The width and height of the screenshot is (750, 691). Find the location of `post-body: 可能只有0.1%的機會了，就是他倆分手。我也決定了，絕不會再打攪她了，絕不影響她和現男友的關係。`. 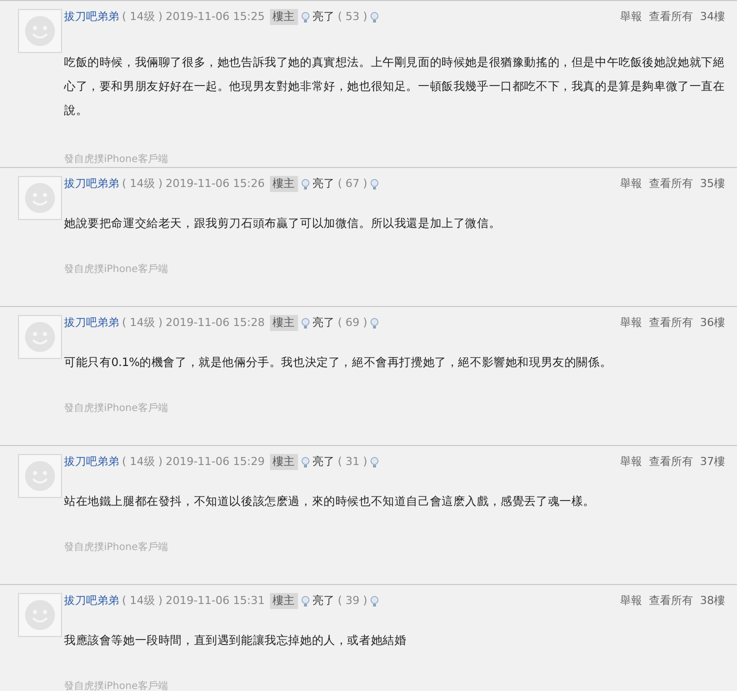

post-body: 可能只有0.1%的機會了，就是他倆分手。我也決定了，絕不會再打攪她了，絕不影響她和現男友的關係。 is located at coordinates (338, 362).